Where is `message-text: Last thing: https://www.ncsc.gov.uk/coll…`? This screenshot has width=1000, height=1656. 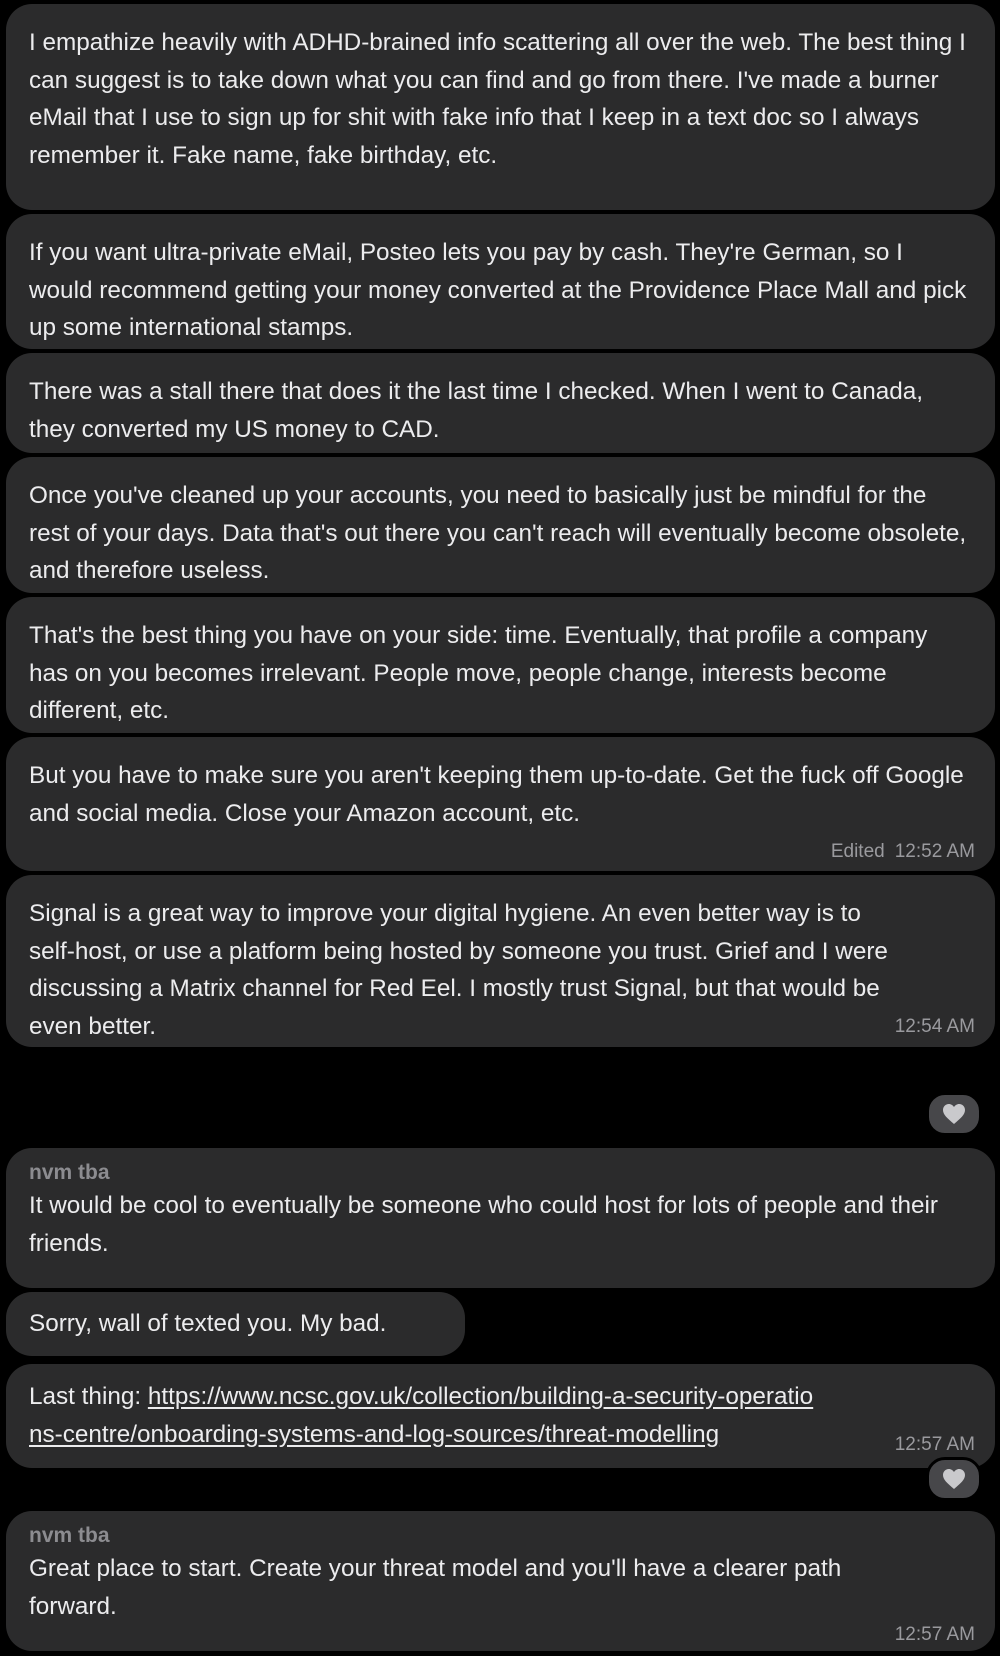 message-text: Last thing: https://www.ncsc.gov.uk/coll… is located at coordinates (501, 1415).